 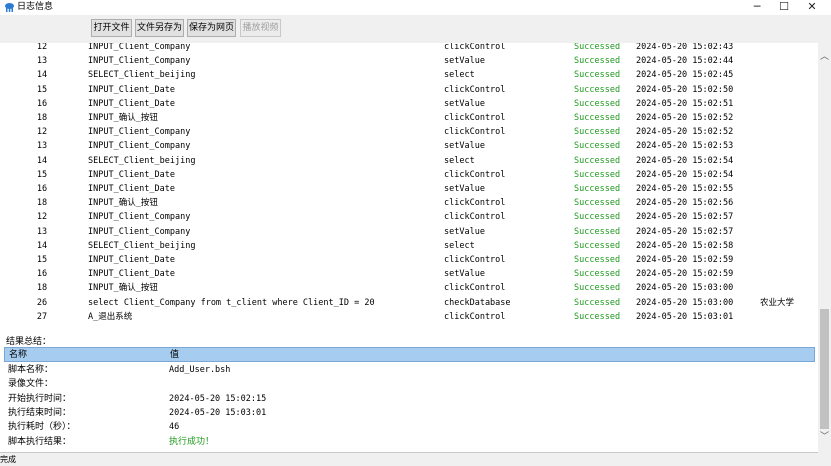 What do you see at coordinates (784, 7) in the screenshot?
I see `maximize-button: ☐` at bounding box center [784, 7].